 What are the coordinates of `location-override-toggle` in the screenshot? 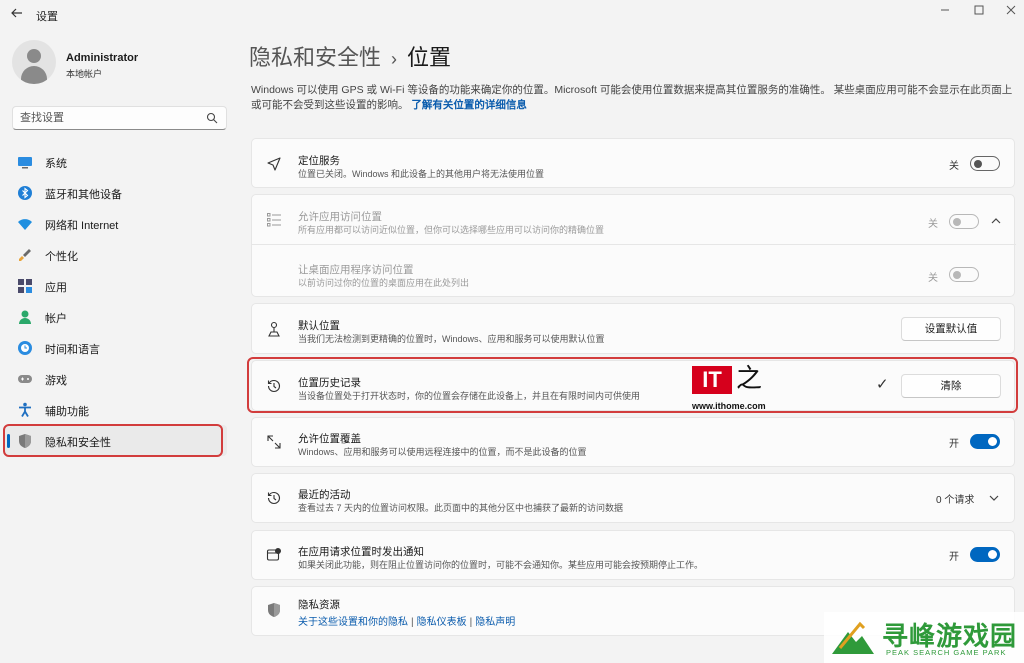 It's located at (985, 441).